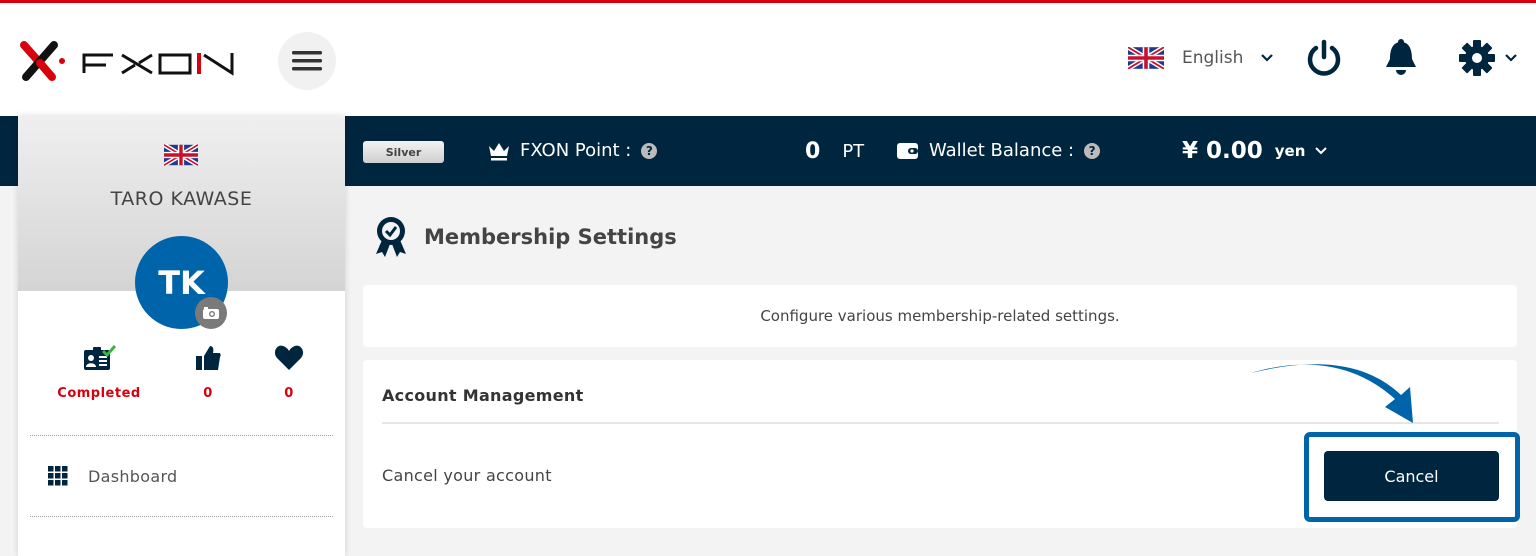 The width and height of the screenshot is (1536, 556). Describe the element at coordinates (100, 357) in the screenshot. I see `id-card-check-icon` at that location.